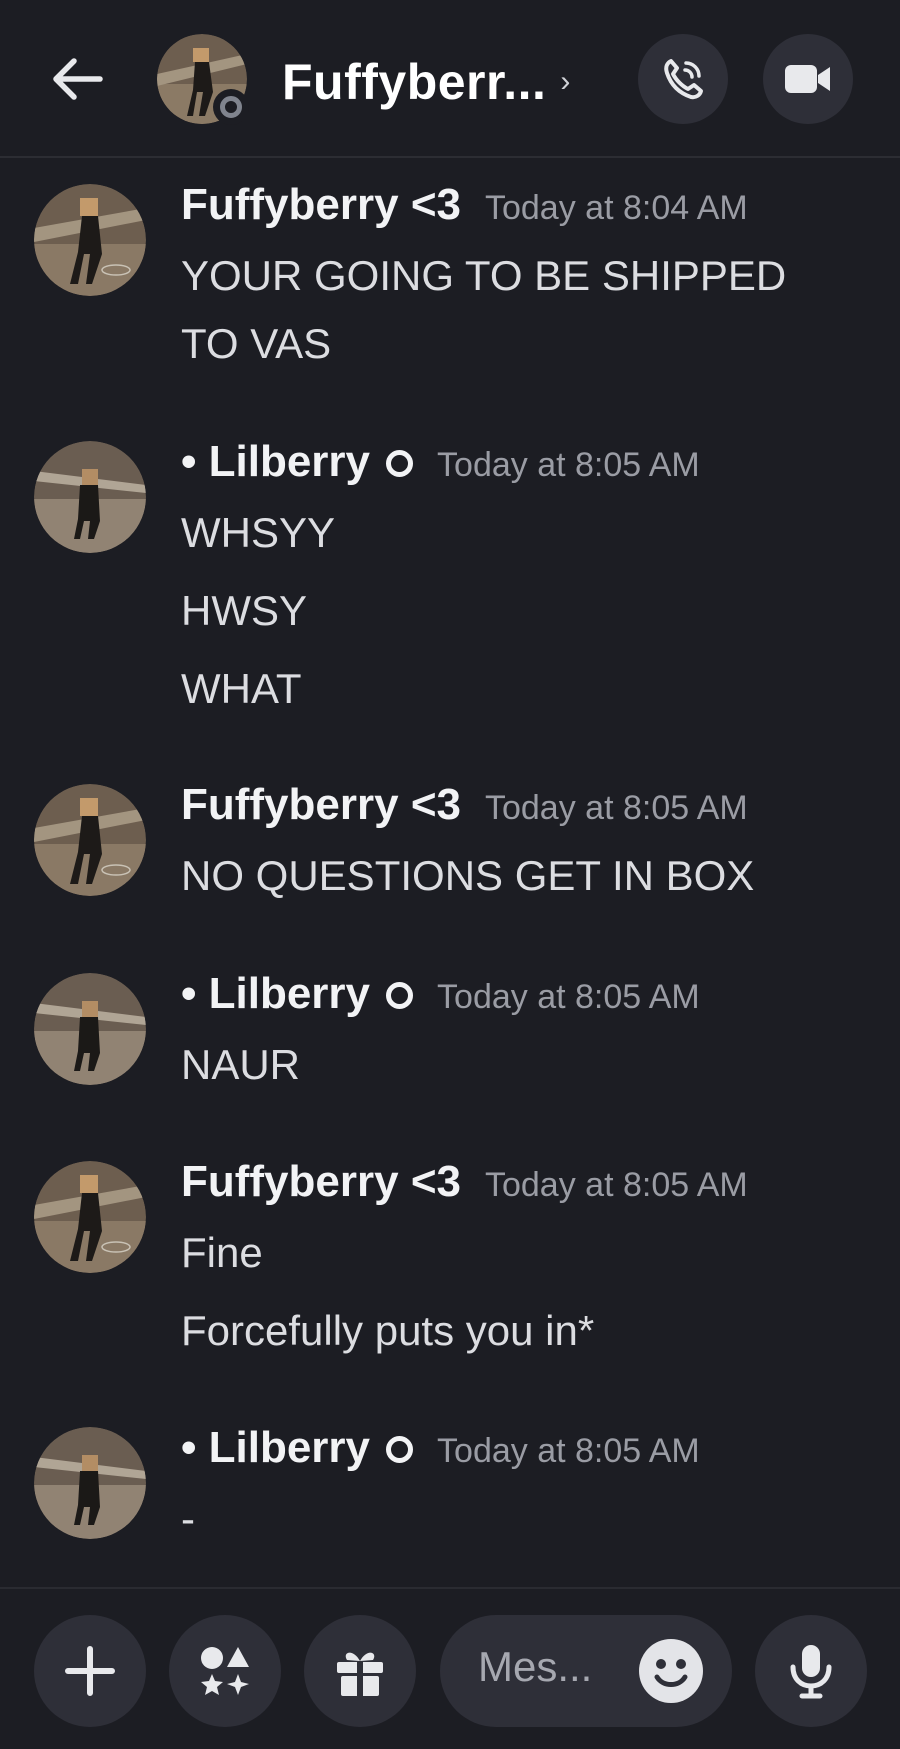 The height and width of the screenshot is (1749, 900). I want to click on video-call-button, so click(808, 79).